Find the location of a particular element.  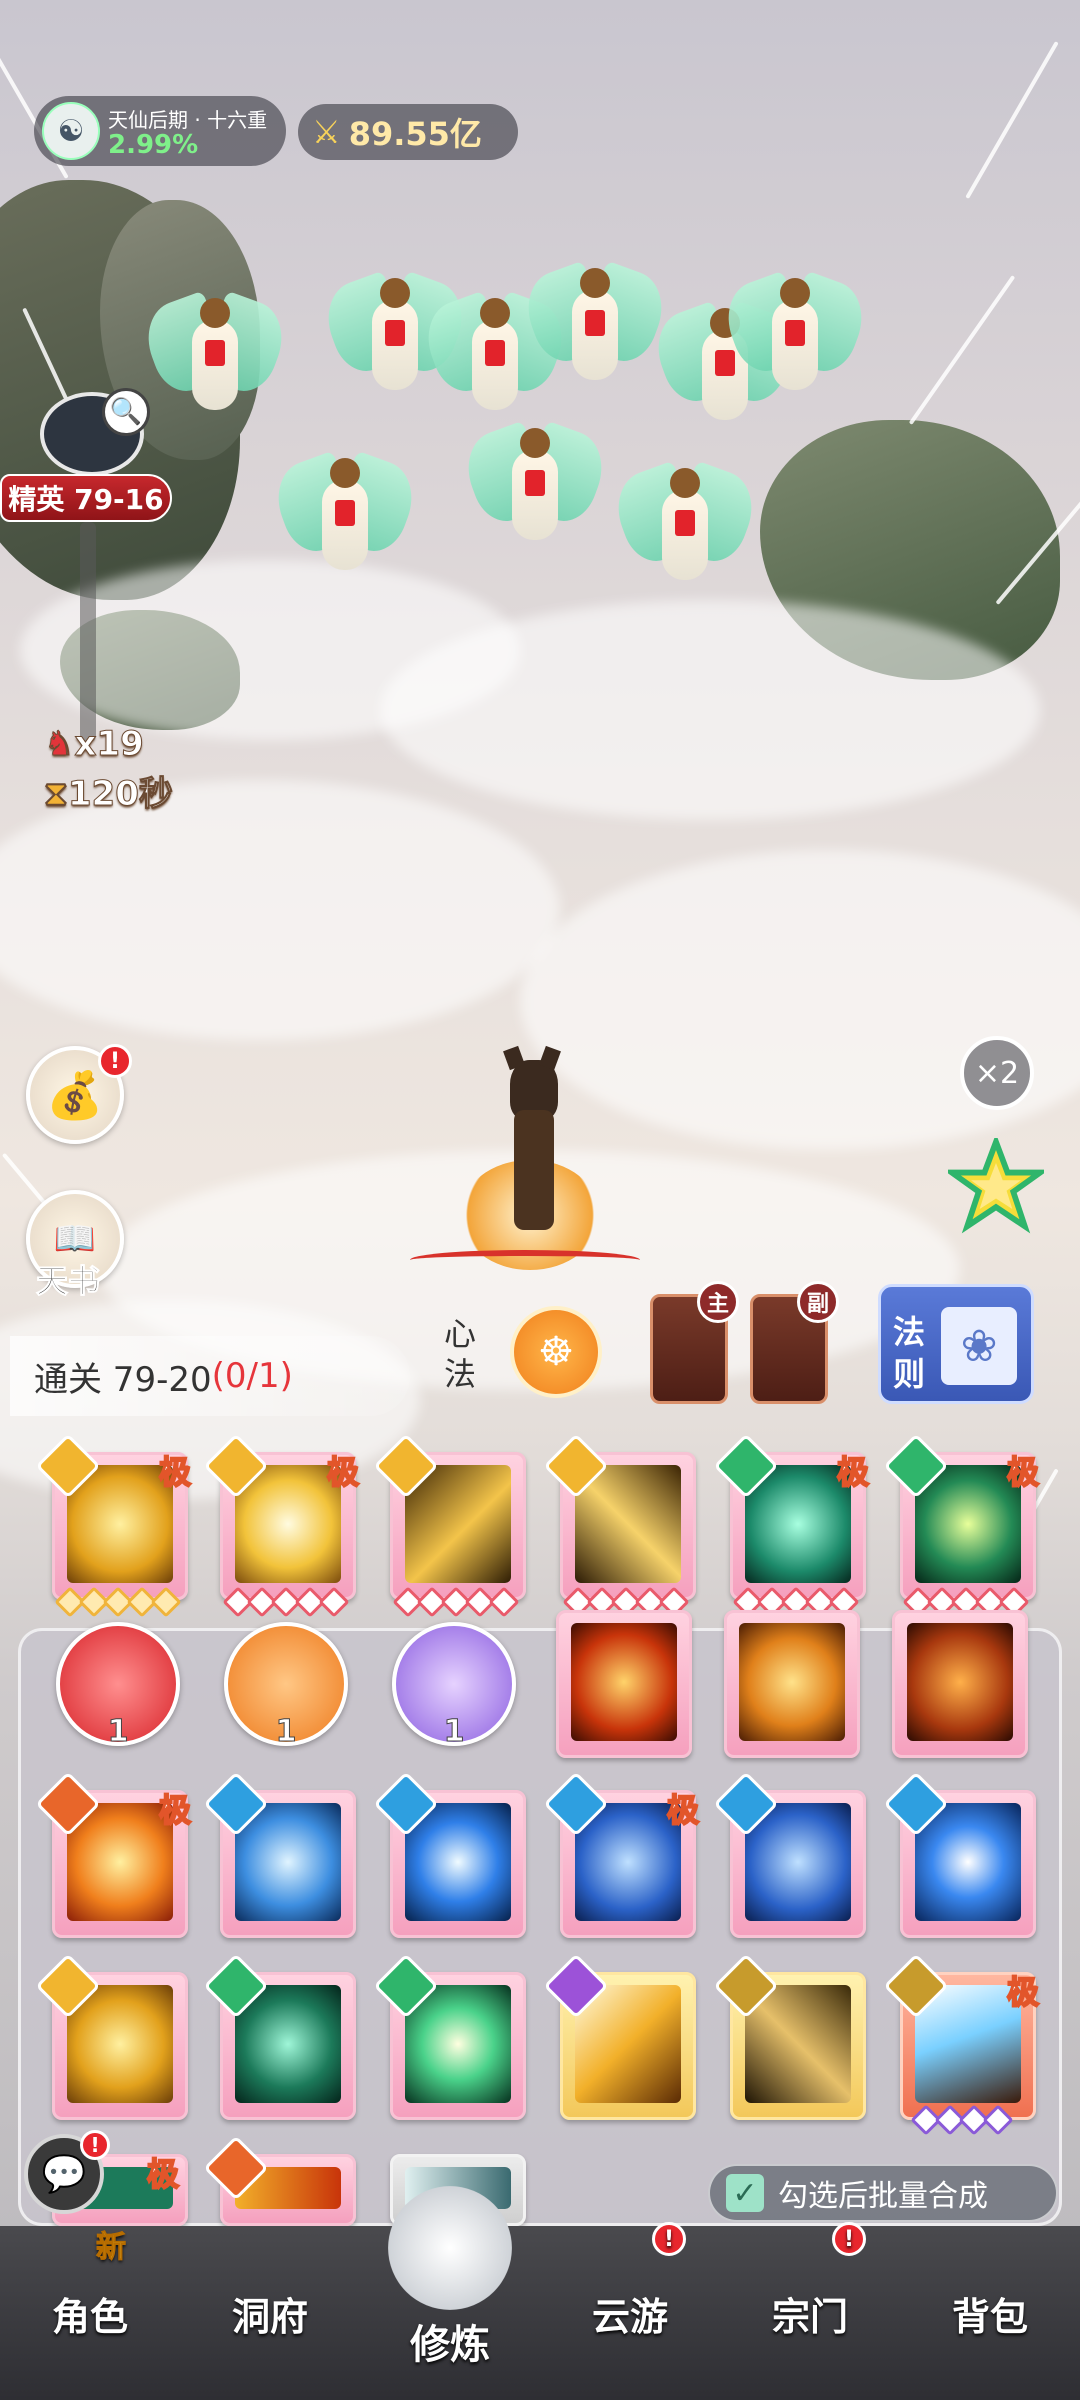

clear-stage-counter: (0/1) is located at coordinates (252, 1376).